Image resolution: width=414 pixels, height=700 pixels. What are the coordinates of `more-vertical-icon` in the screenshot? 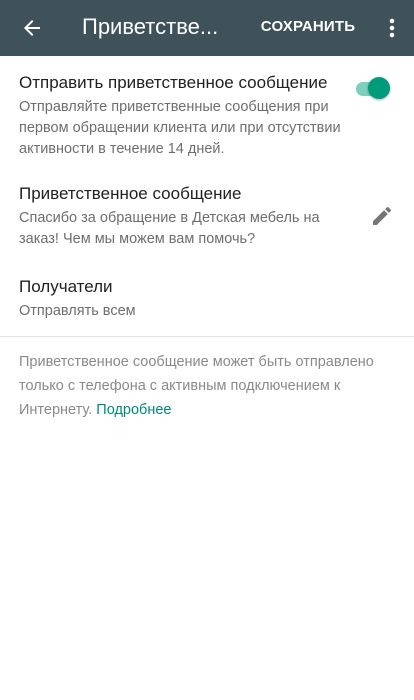 It's located at (392, 28).